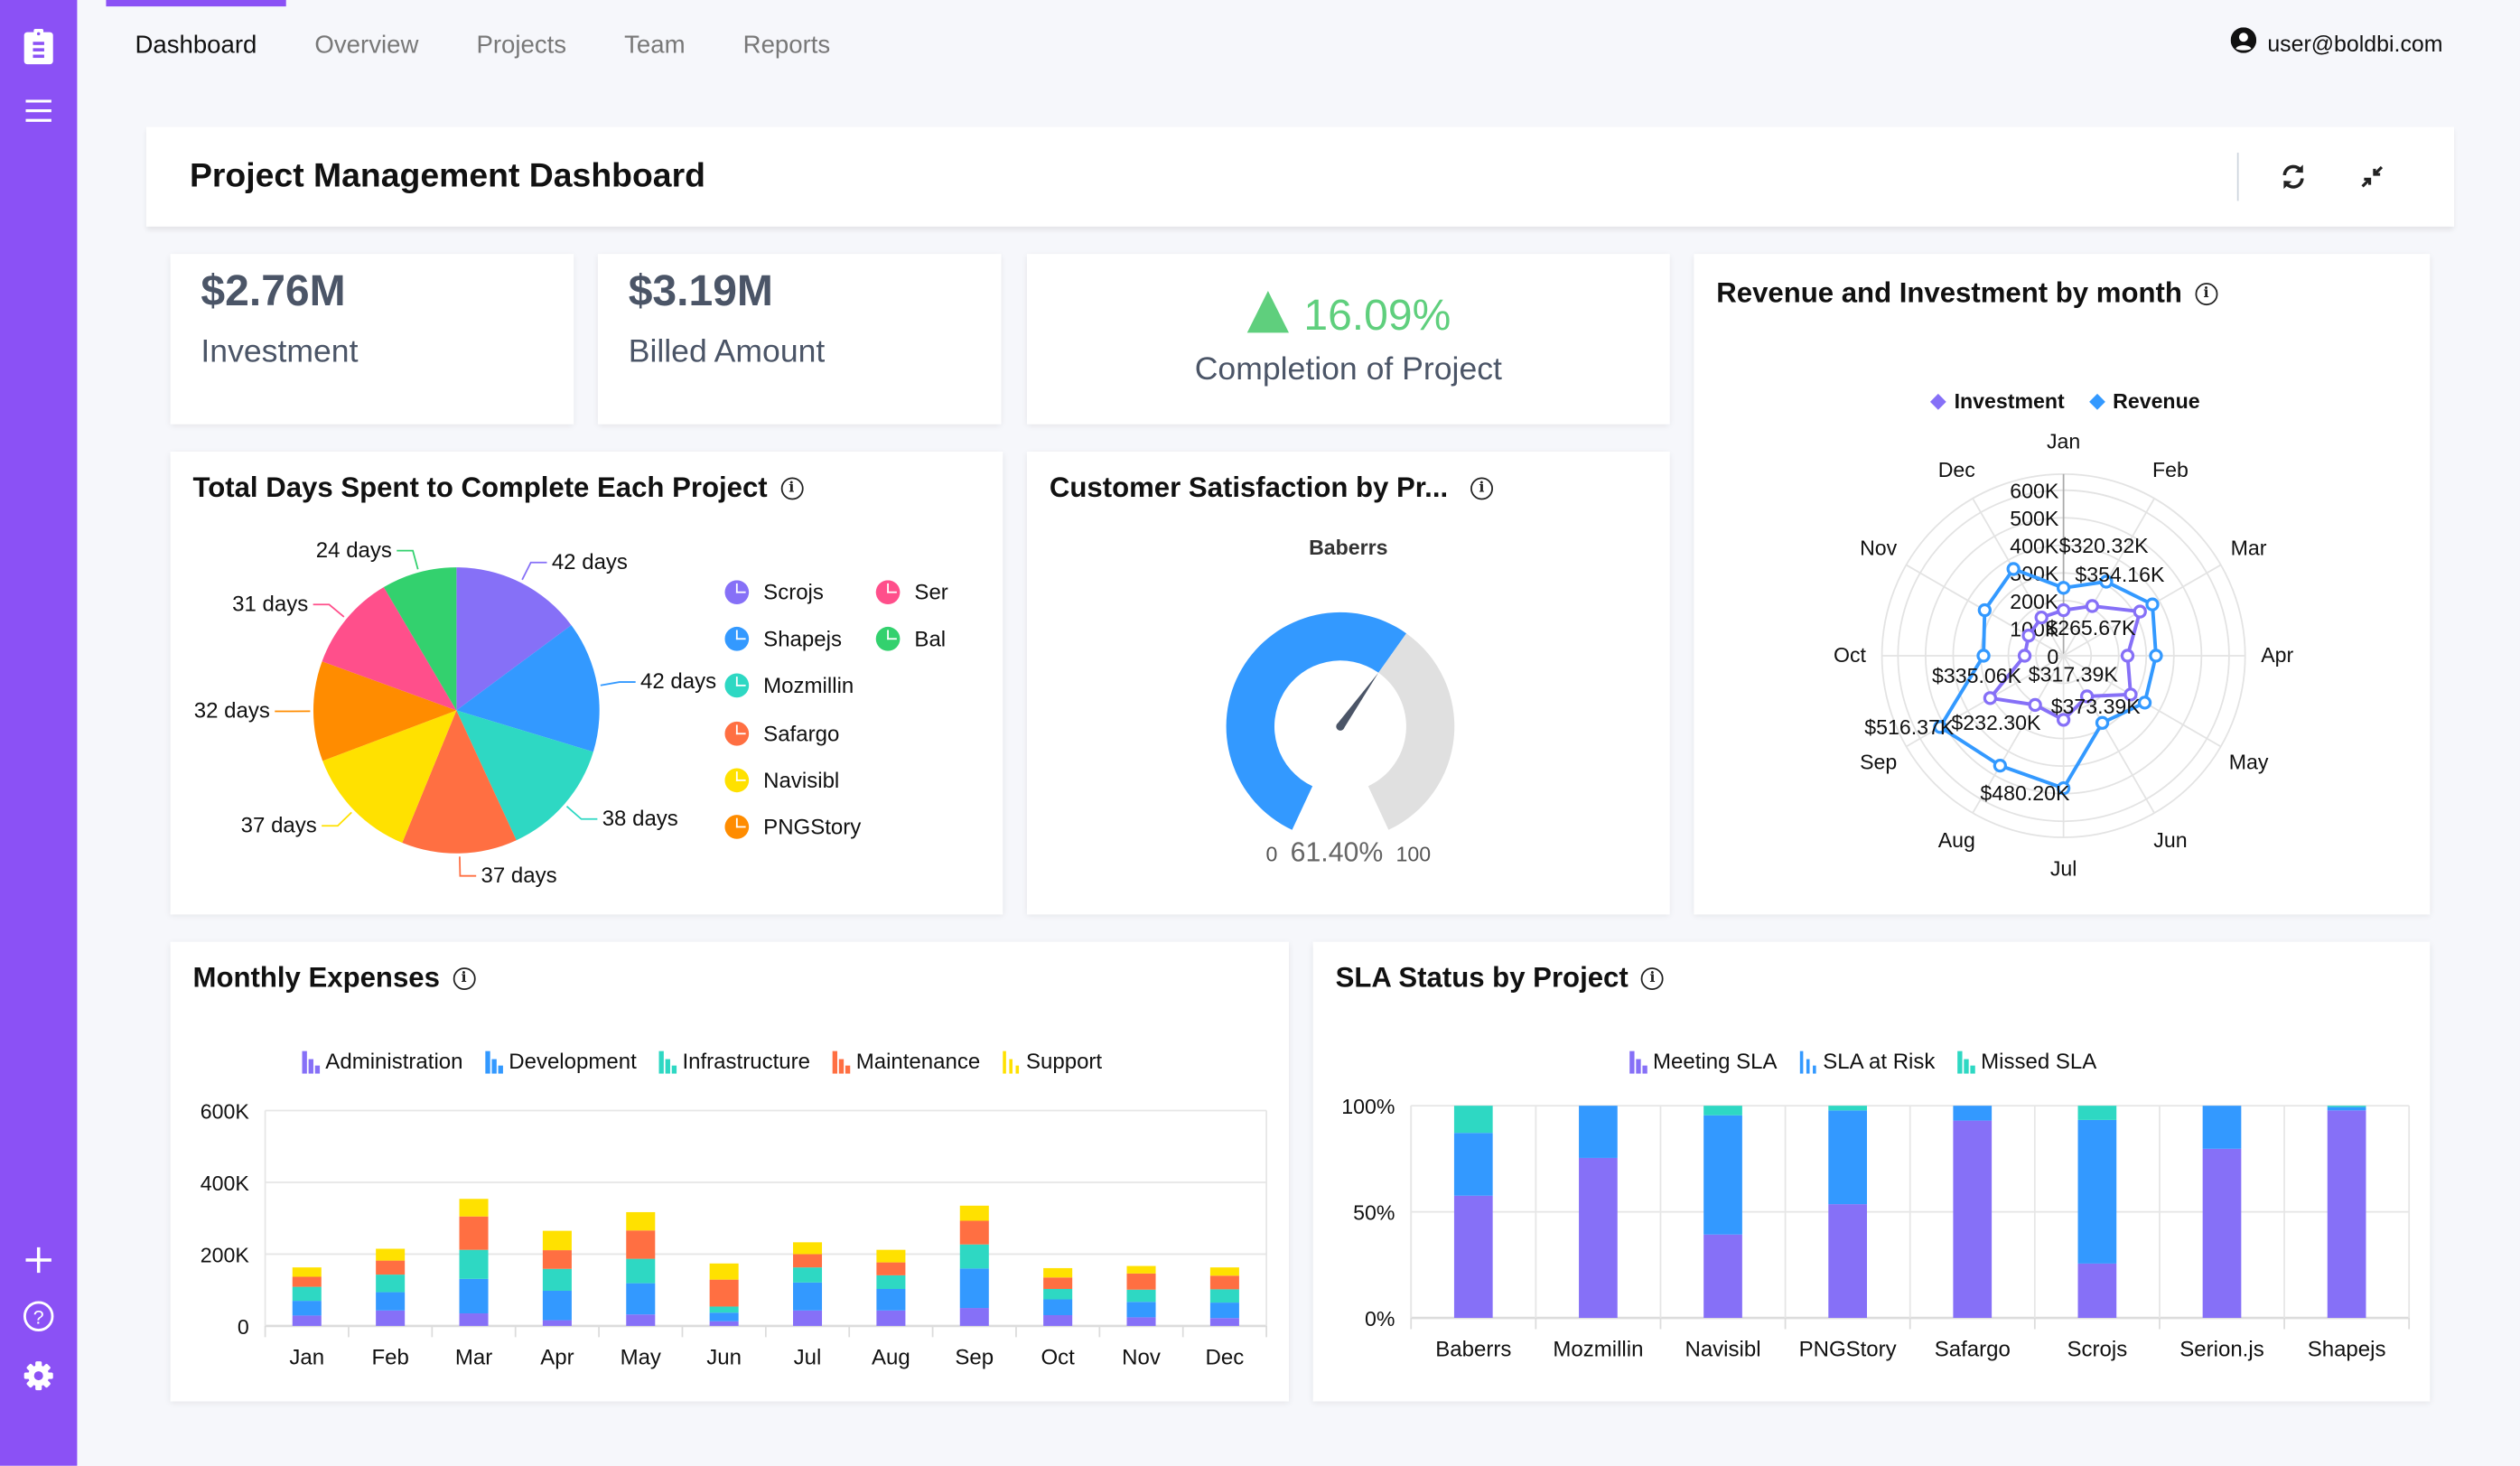  I want to click on tab-dashboard: Dashboard, so click(195, 45).